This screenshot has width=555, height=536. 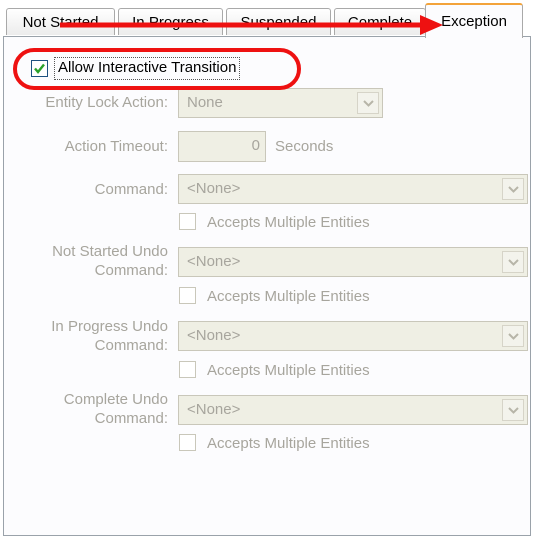 What do you see at coordinates (115, 409) in the screenshot?
I see `complete-undo-label: Complete Undo Command:` at bounding box center [115, 409].